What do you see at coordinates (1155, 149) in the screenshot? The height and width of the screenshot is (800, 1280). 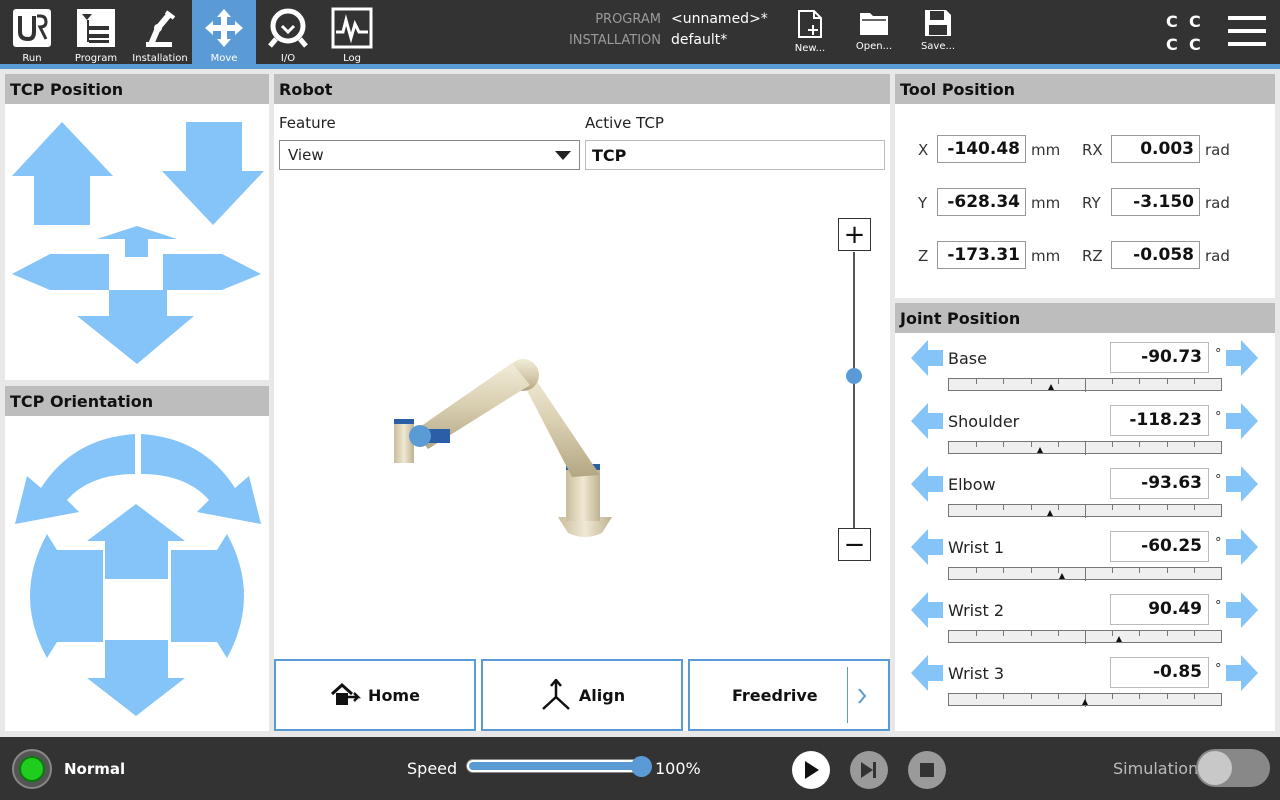 I see `tool-rot-value: 0.003` at bounding box center [1155, 149].